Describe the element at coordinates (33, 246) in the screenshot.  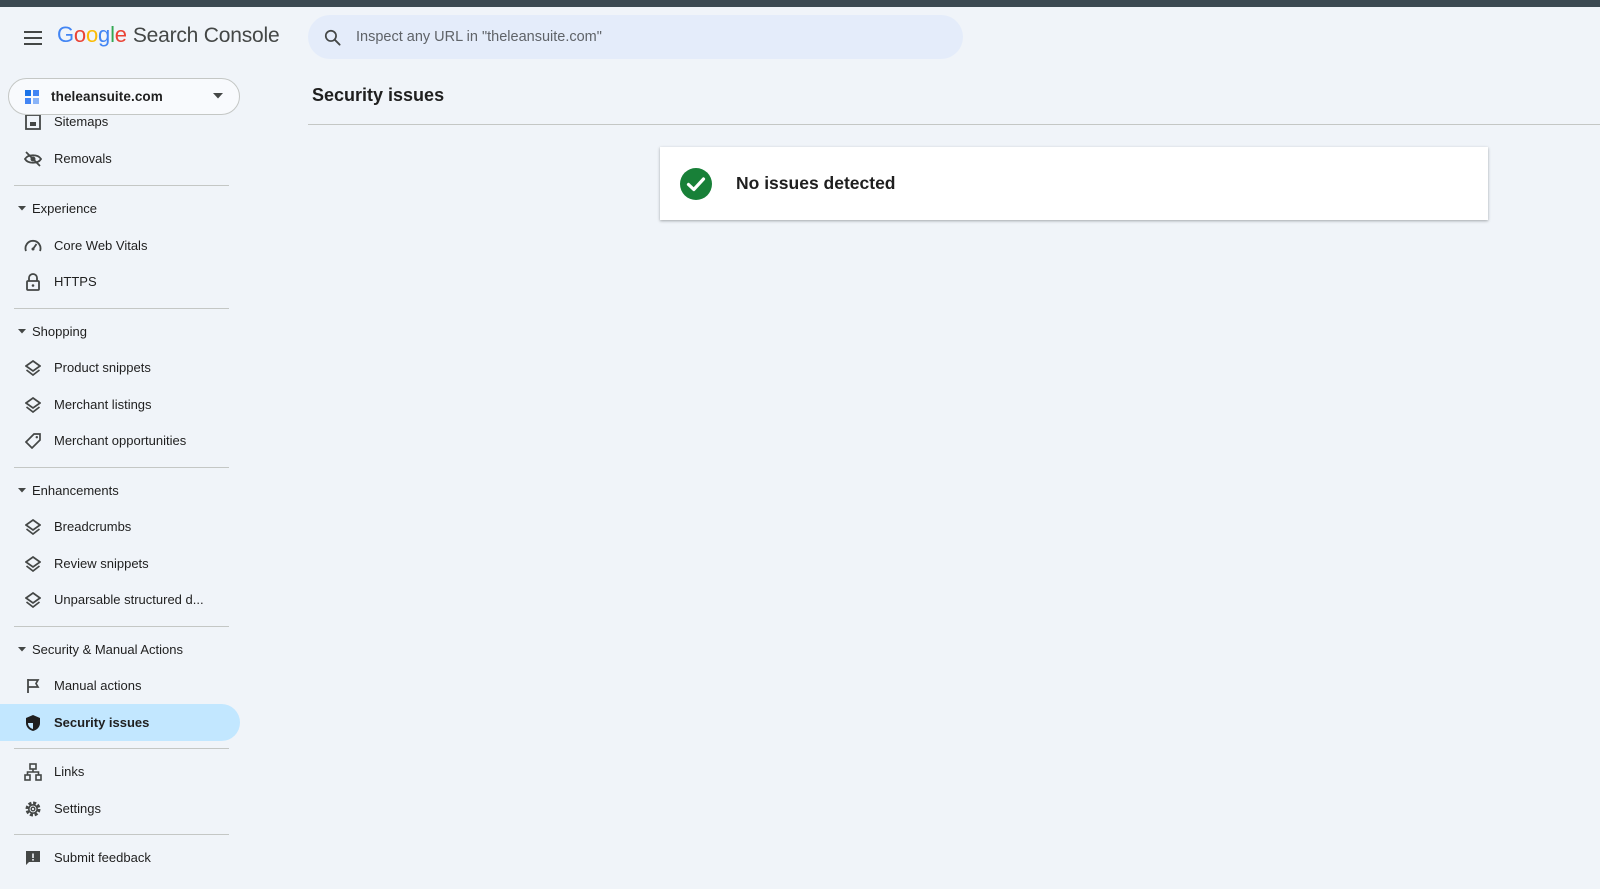
I see `speedometer-icon` at that location.